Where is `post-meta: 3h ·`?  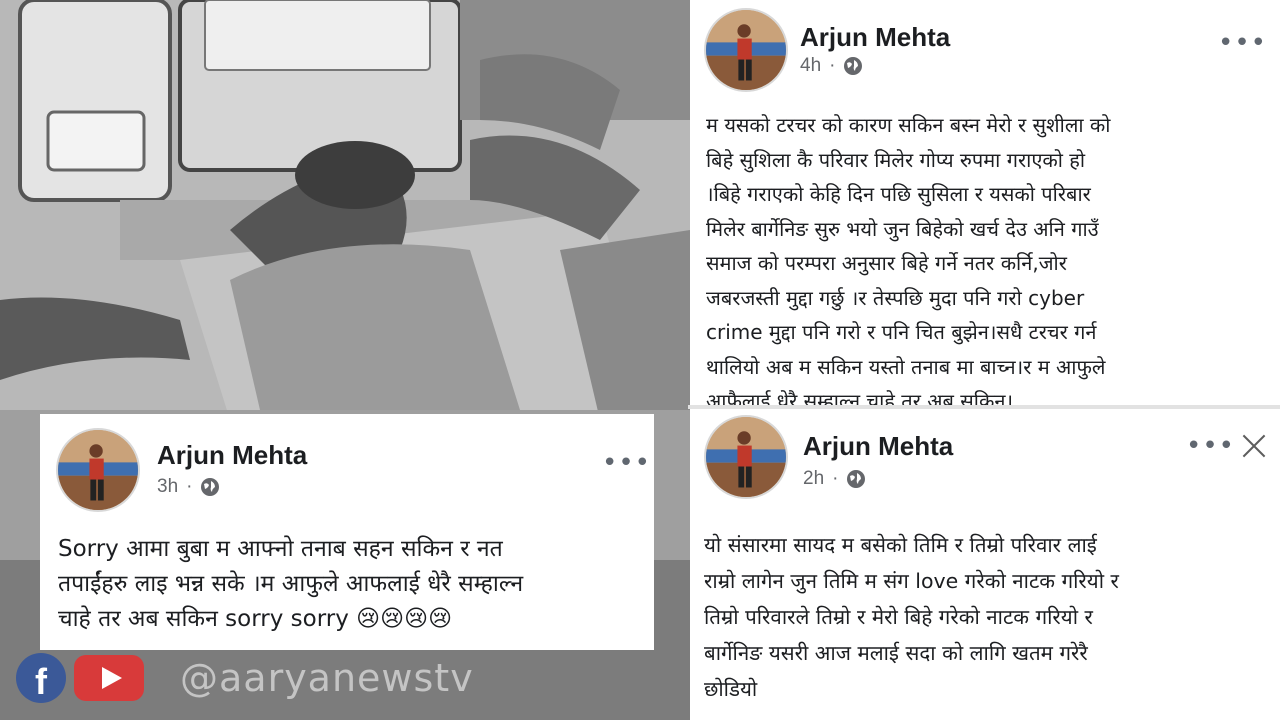 post-meta: 3h · is located at coordinates (188, 487).